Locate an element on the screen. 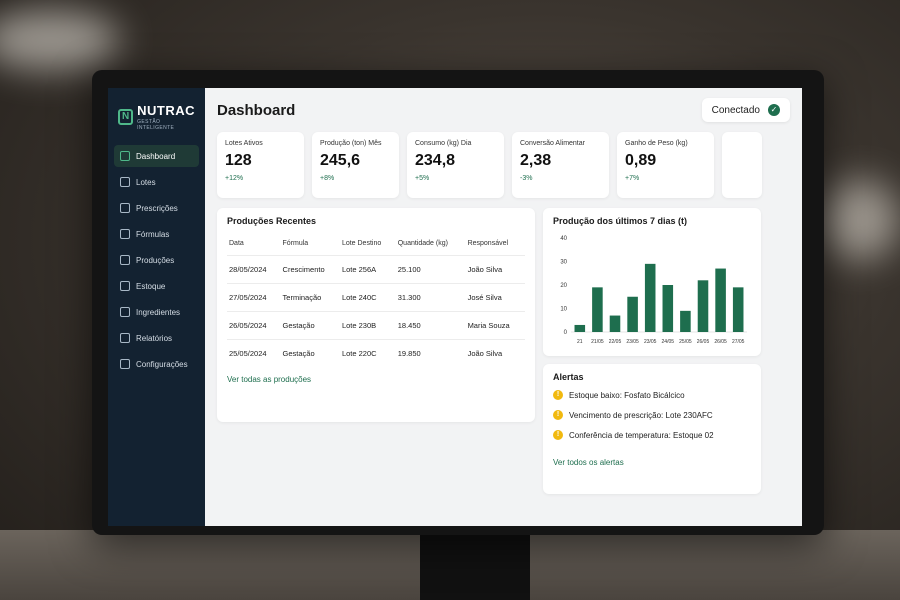 Image resolution: width=900 pixels, height=600 pixels. x-tick-label: 21 is located at coordinates (580, 342).